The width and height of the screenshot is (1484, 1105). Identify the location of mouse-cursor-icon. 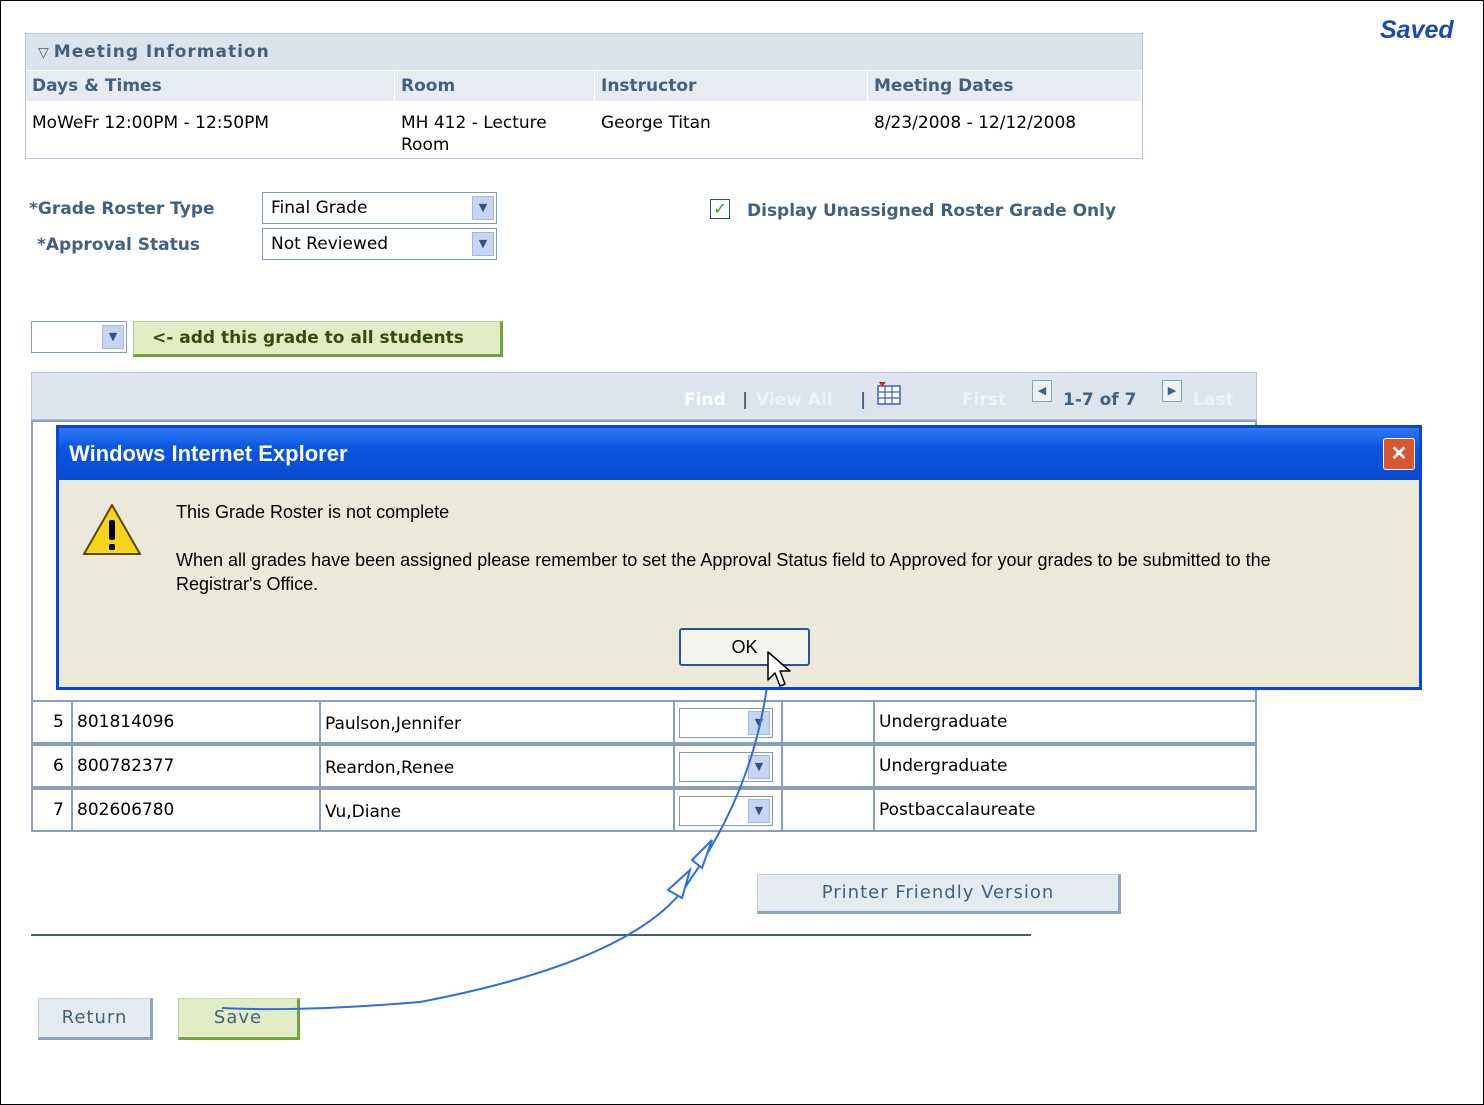
(779, 672).